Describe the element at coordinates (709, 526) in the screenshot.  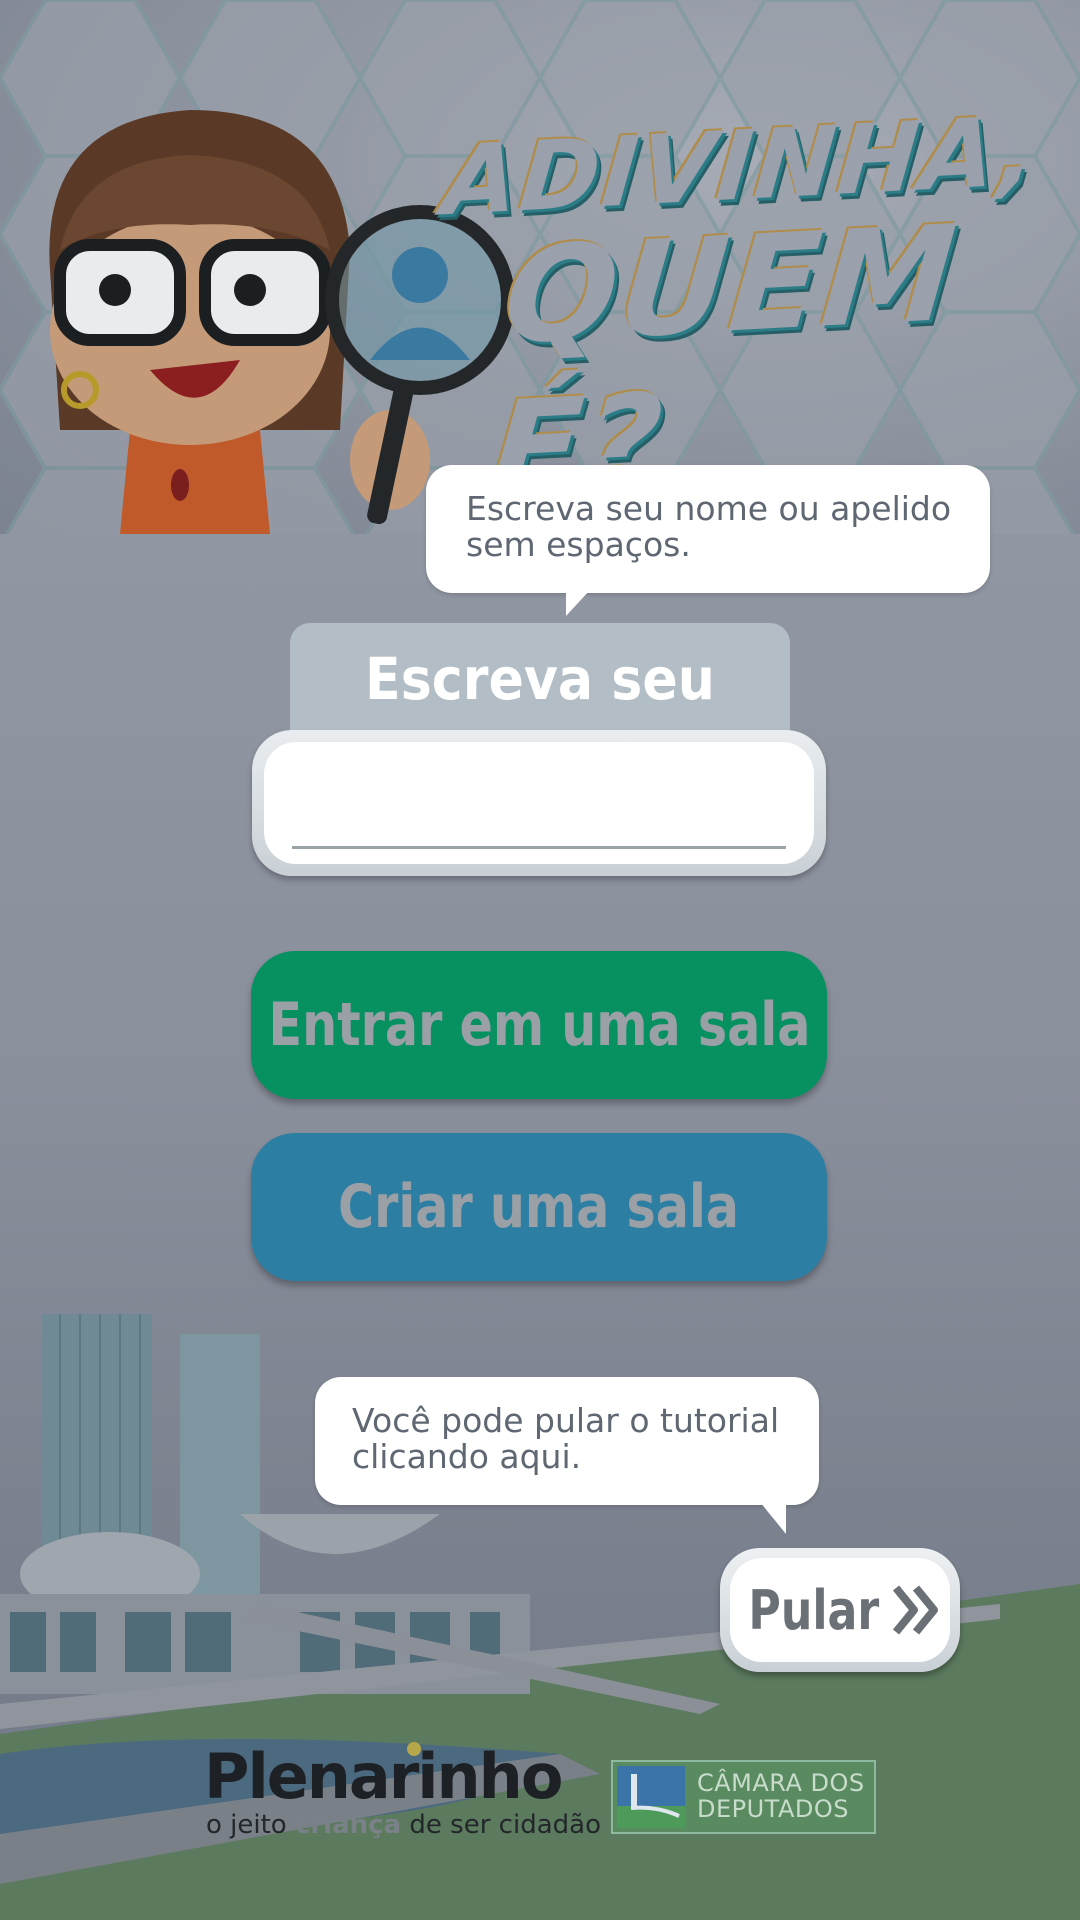
I see `name-hint-text: Escreva seu nome ou apelido sem espaços.` at that location.